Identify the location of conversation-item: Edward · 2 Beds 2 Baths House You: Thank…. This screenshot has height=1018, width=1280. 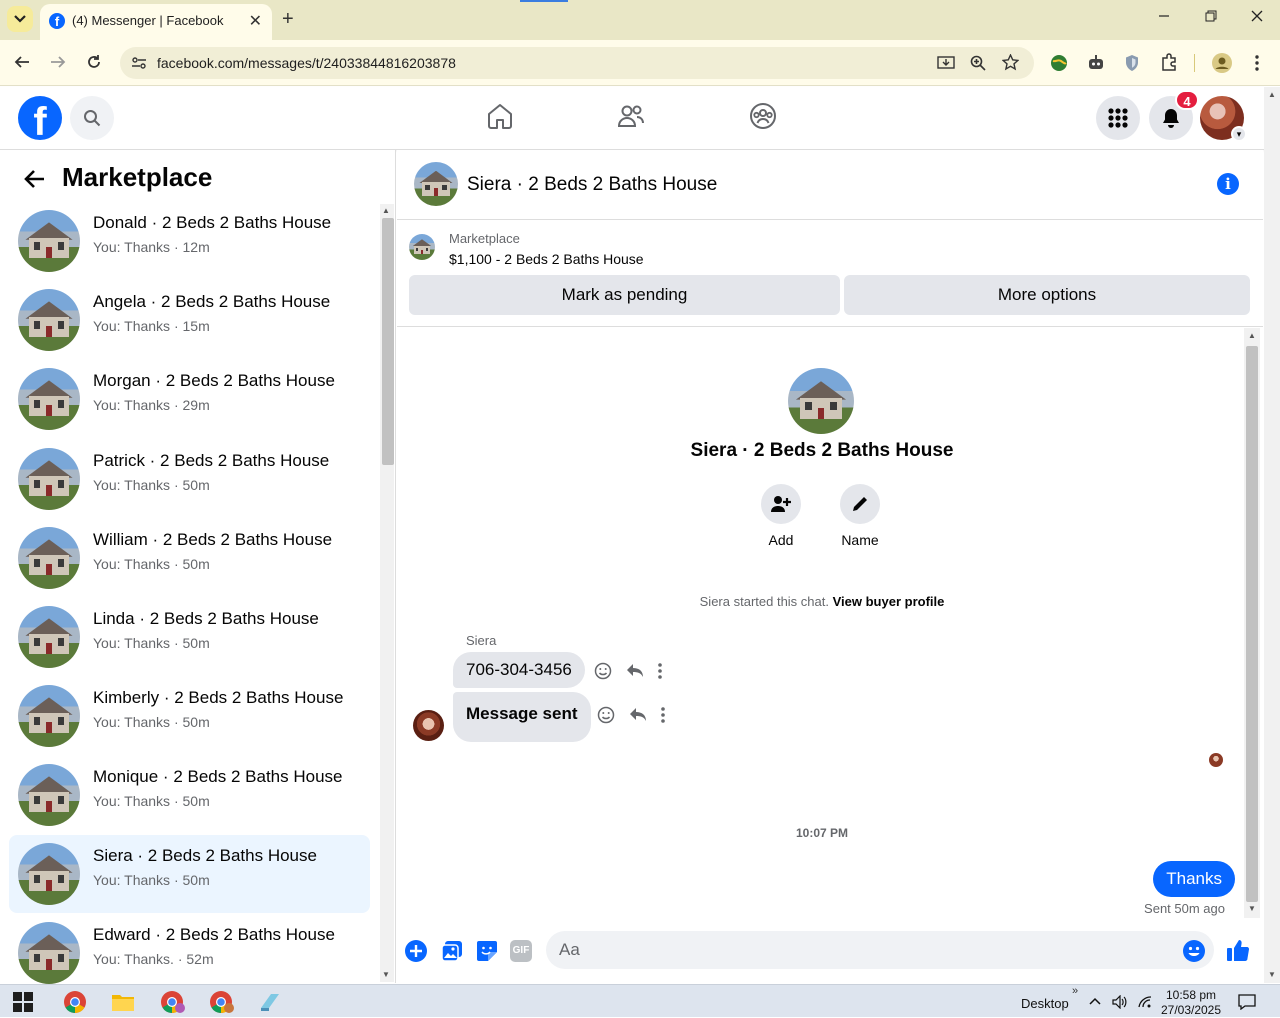
(189, 953).